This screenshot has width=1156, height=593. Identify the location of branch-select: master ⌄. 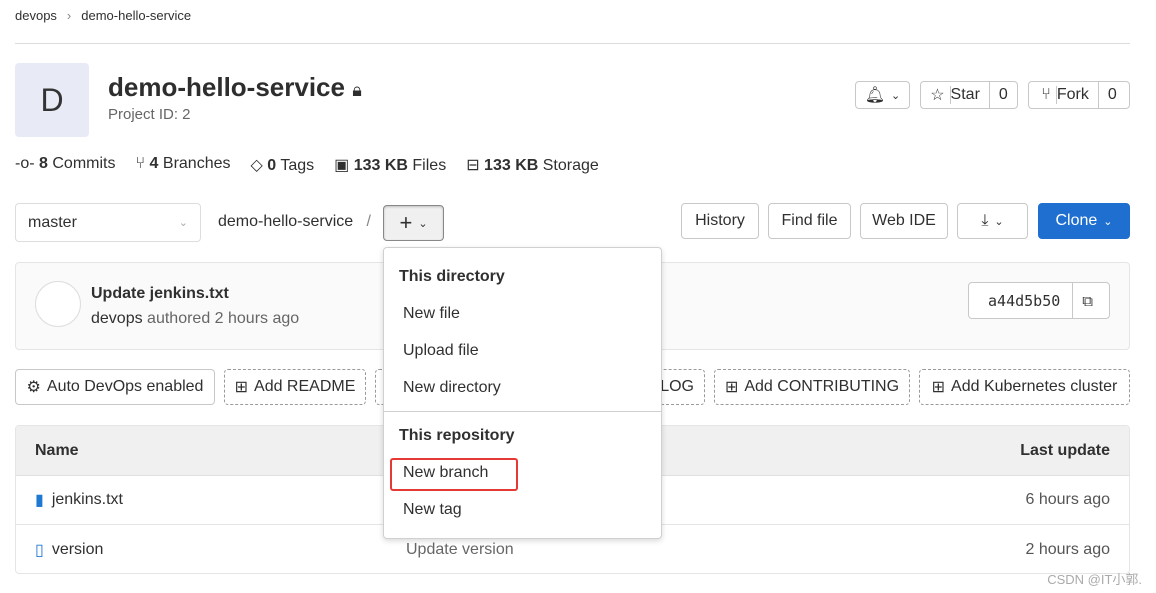
(108, 222).